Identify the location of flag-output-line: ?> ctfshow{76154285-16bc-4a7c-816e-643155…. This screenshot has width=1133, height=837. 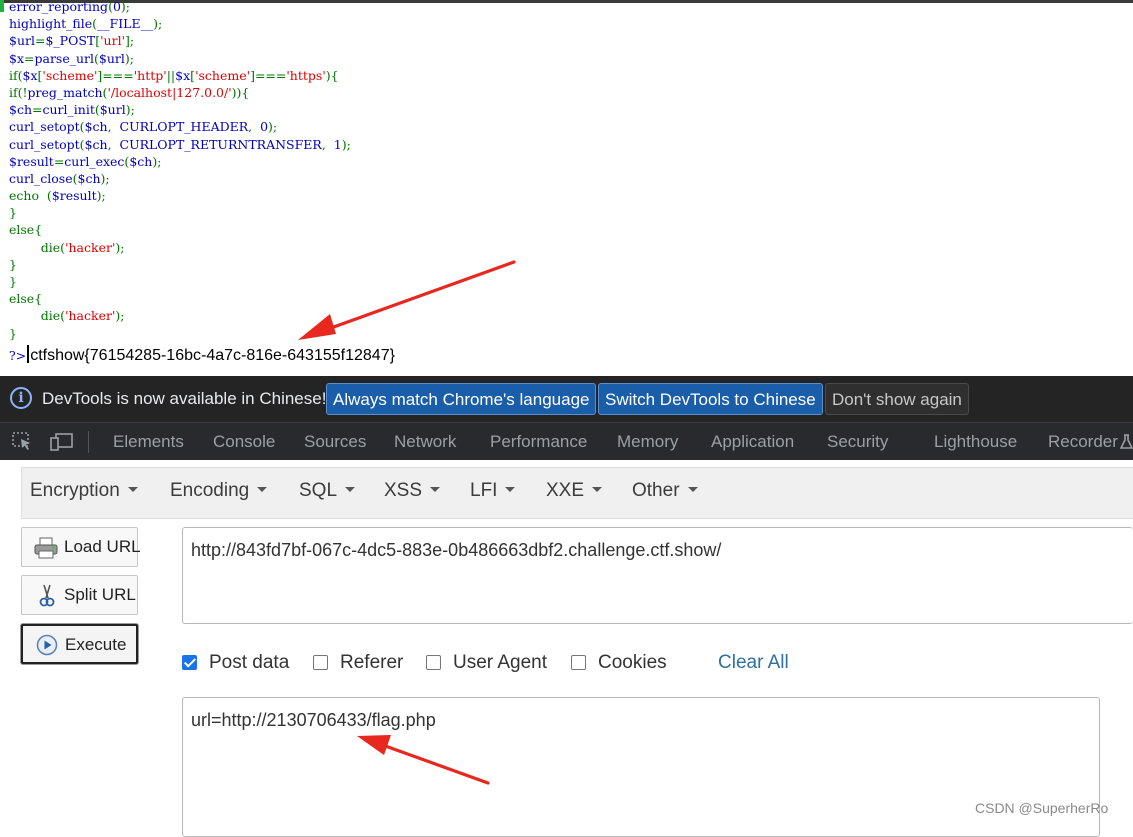
(202, 355).